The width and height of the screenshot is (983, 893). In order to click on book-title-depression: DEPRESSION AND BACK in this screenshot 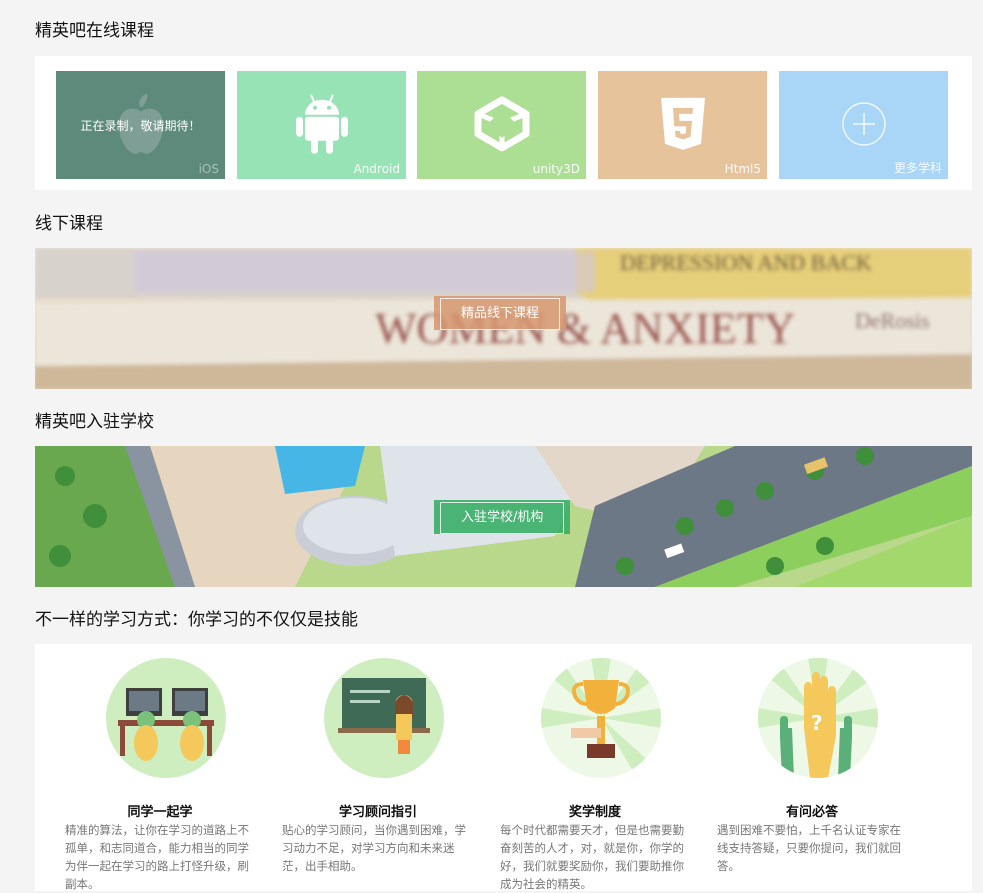, I will do `click(746, 262)`.